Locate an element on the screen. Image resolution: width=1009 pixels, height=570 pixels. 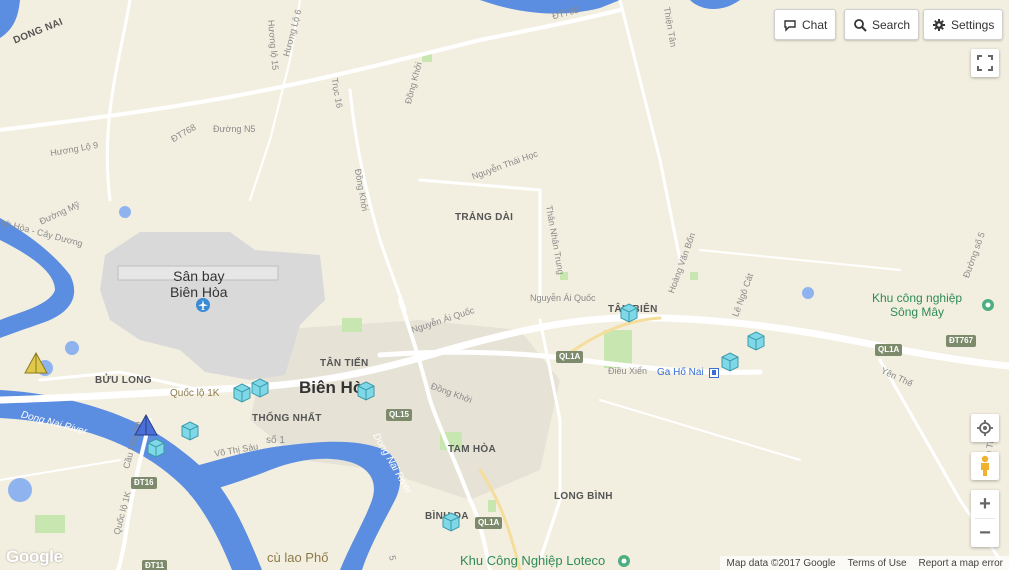
label-ga-ho-nai: Ga Hố Nai is located at coordinates (680, 372).